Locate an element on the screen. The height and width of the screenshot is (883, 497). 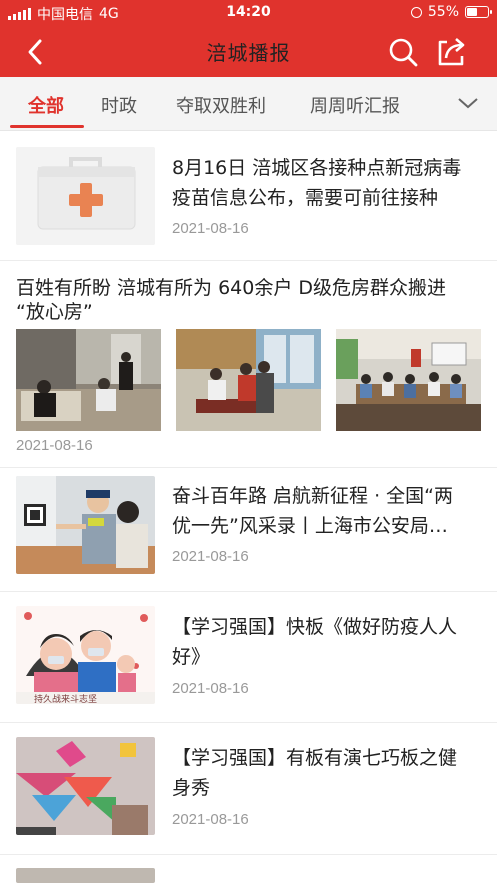
news-thumbnail is located at coordinates (85, 875).